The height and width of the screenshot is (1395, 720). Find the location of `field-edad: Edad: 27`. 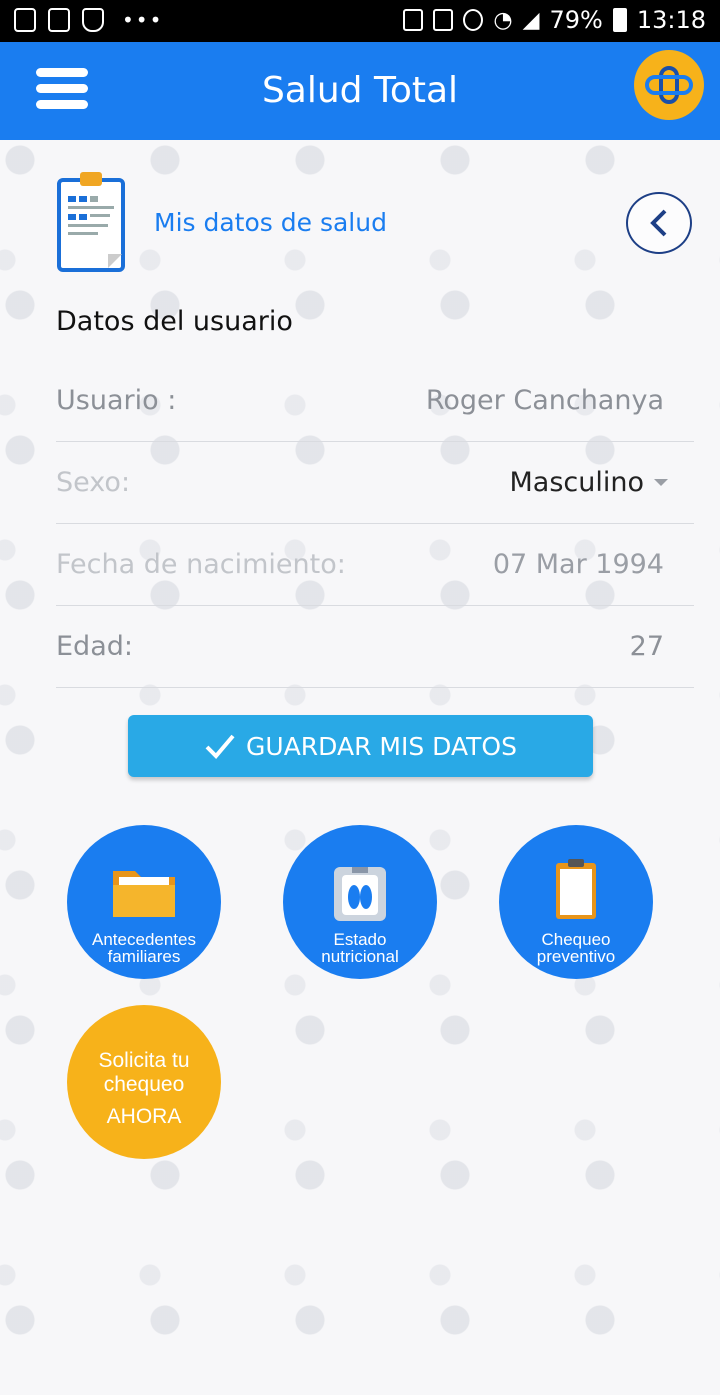

field-edad: Edad: 27 is located at coordinates (375, 647).